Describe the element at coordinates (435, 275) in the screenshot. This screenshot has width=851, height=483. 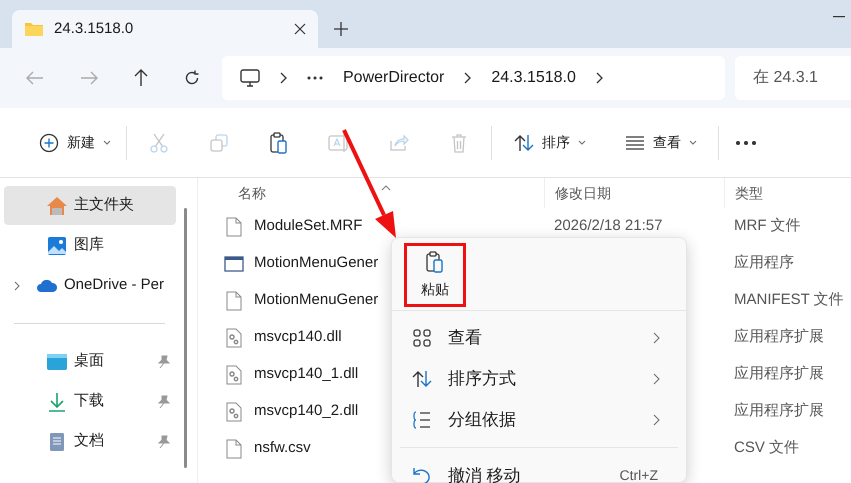
I see `paste-button: 粘贴` at that location.